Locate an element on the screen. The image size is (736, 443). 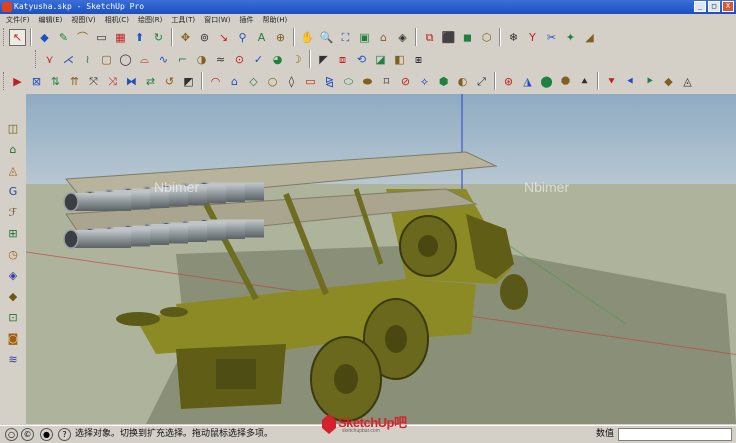
main-tool-14-icon: ✋ is located at coordinates (307, 37).